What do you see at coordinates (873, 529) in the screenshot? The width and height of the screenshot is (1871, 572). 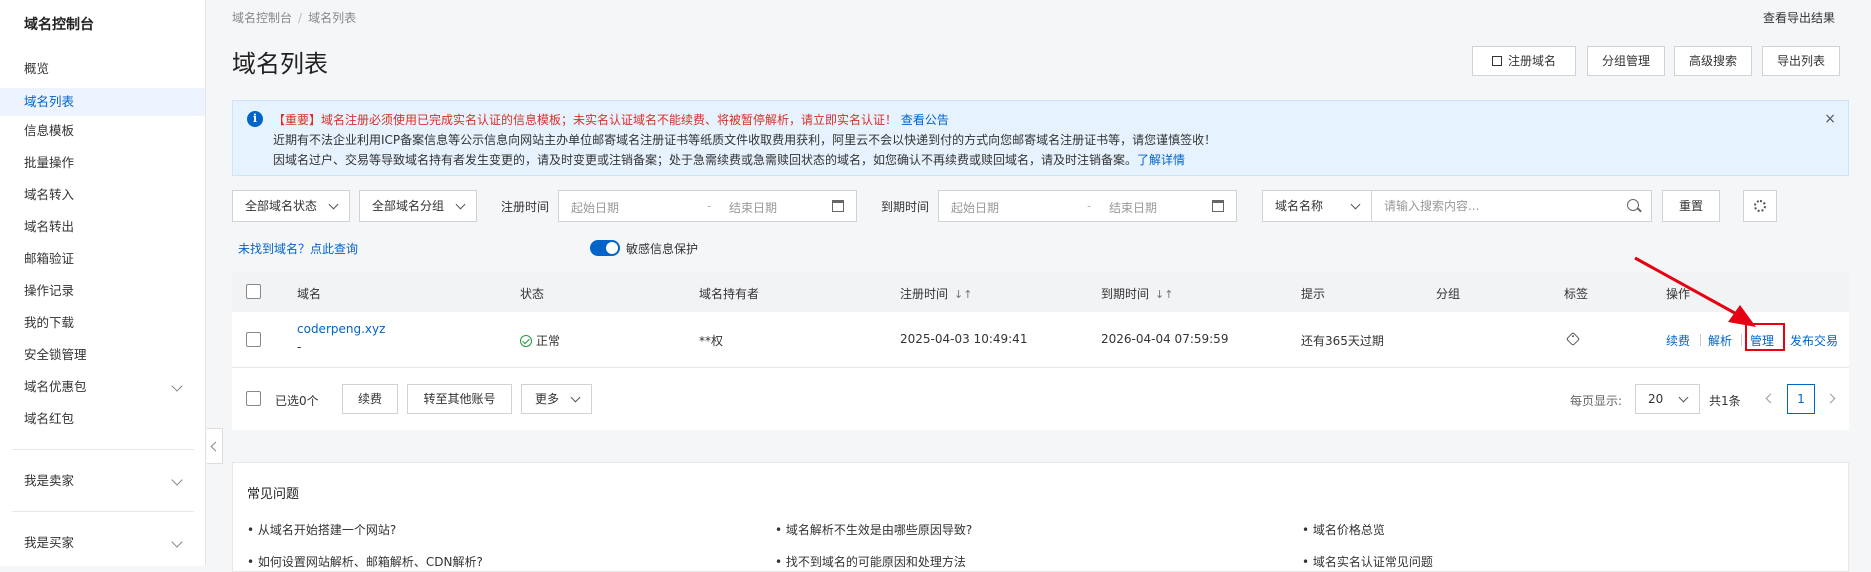 I see `faq-item: • 域名解析不生效是由哪些原因导致?` at bounding box center [873, 529].